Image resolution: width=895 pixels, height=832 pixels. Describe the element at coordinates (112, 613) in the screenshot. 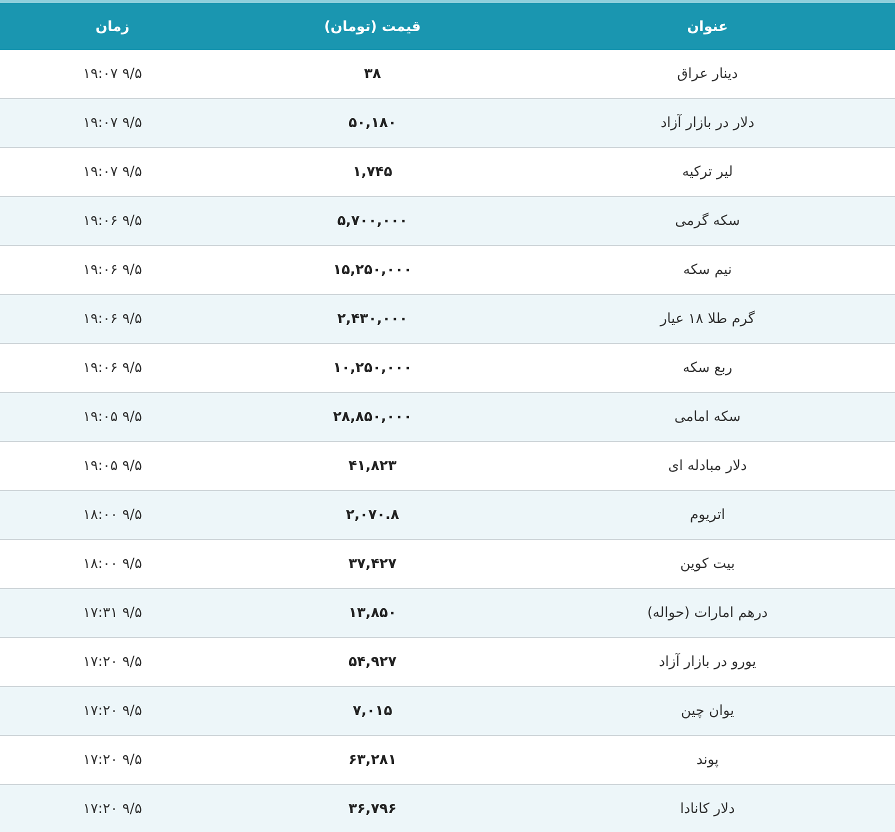

I see `table-cell: ۹/۵ ۱۷:۳۱` at that location.